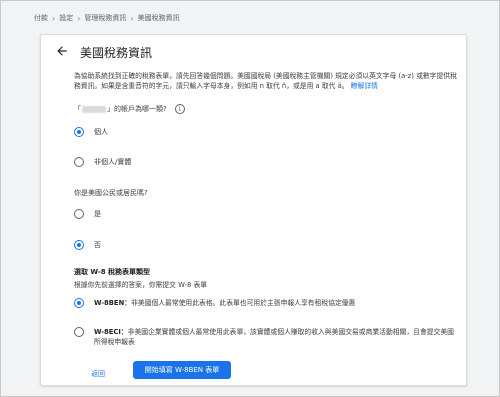 Image resolution: width=500 pixels, height=397 pixels. I want to click on w8ben-description: W-8BEN：非美國個人最常使用此表格。此表單也可用於主張申報人享有租稅協定優惠, so click(274, 303).